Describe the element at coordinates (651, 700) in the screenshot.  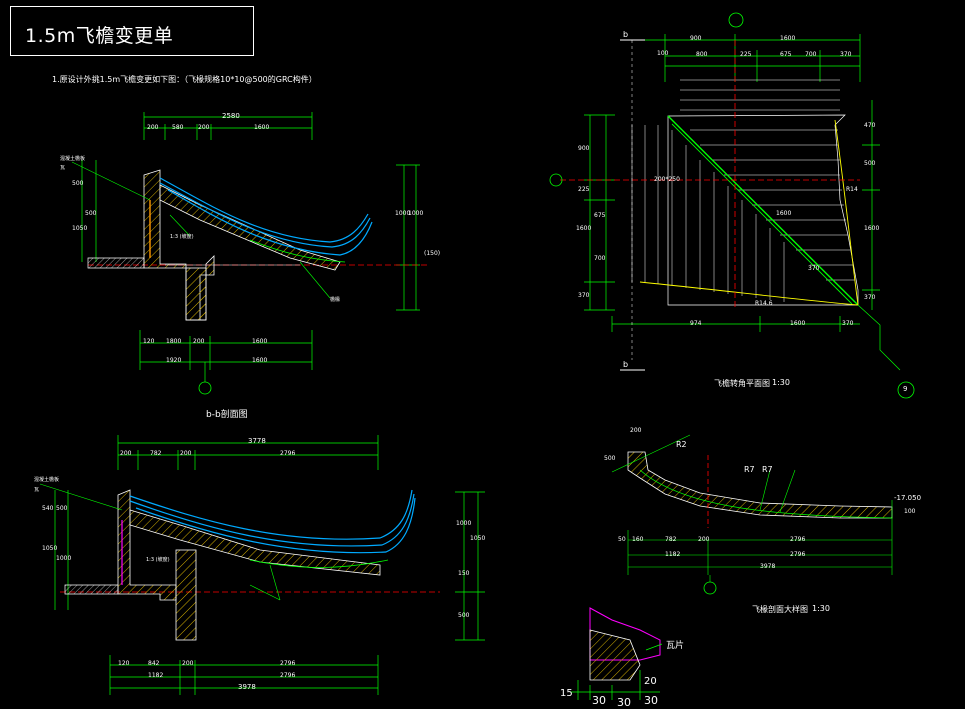
I see `tile-dim-5: 30` at that location.